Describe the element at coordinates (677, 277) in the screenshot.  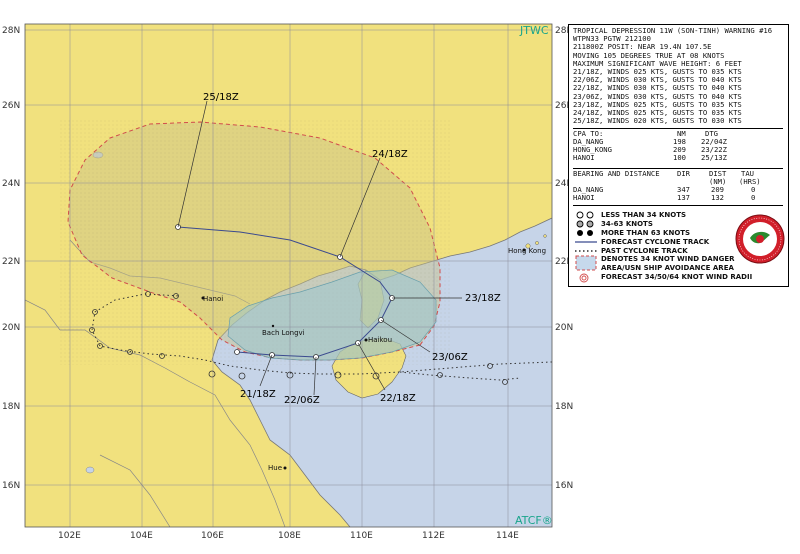
I see `legend-item: FORECAST 34/50/64 KNOT WIND RADII` at that location.